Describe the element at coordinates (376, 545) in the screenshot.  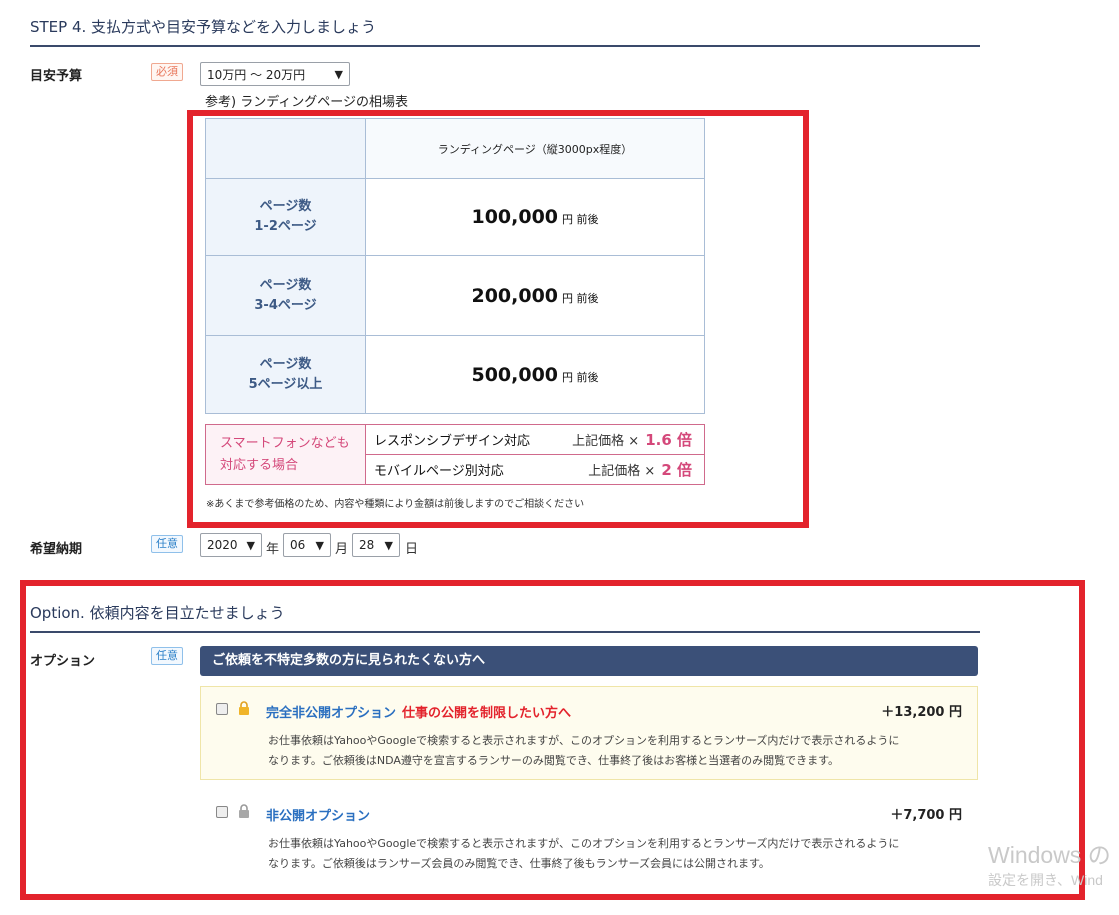
I see `day-select: 28 ▼` at that location.